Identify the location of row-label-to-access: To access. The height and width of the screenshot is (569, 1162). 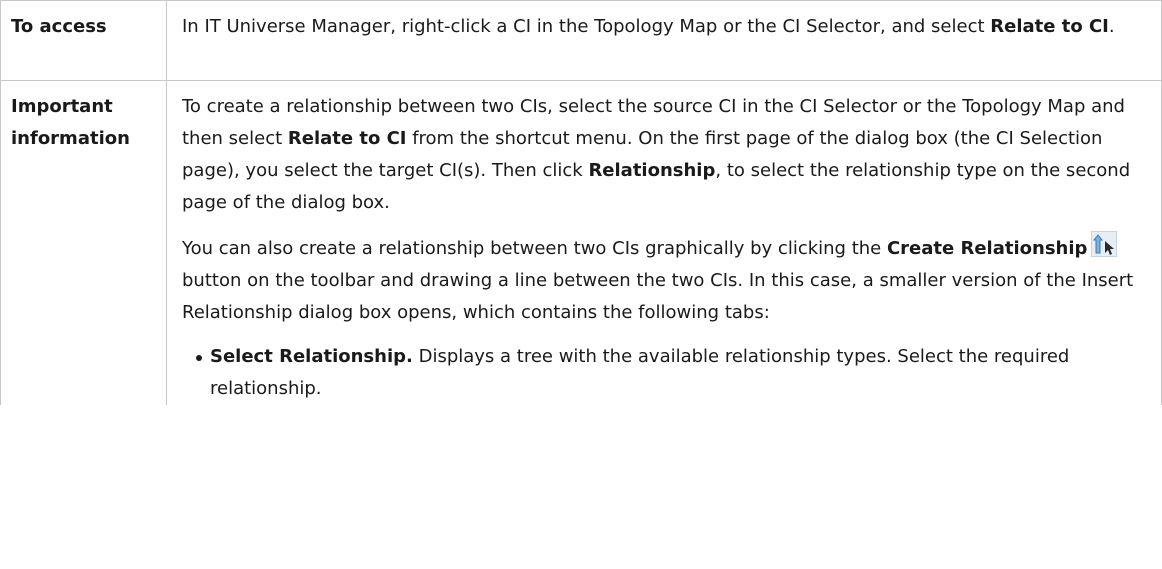
(83, 40).